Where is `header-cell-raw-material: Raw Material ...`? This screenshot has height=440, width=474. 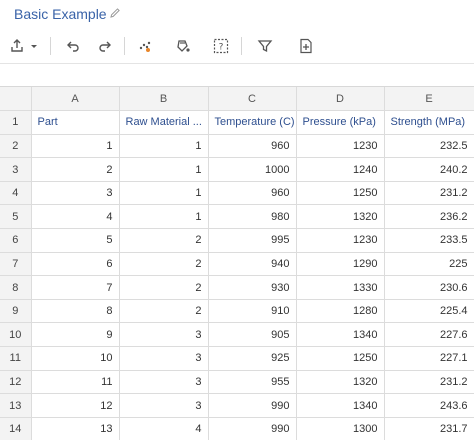 header-cell-raw-material: Raw Material ... is located at coordinates (164, 122).